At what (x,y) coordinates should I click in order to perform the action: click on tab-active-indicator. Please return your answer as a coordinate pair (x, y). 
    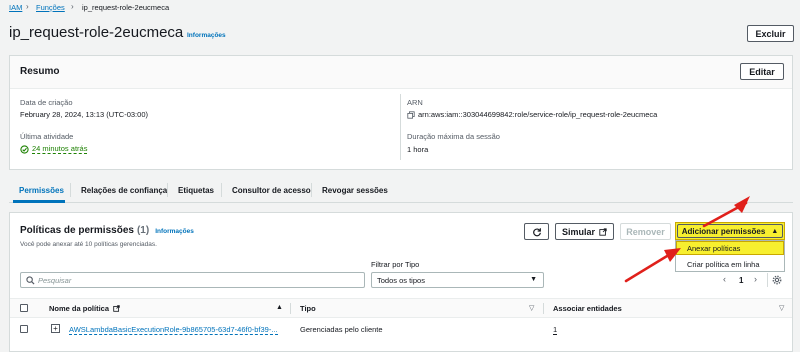
    Looking at the image, I should click on (39, 201).